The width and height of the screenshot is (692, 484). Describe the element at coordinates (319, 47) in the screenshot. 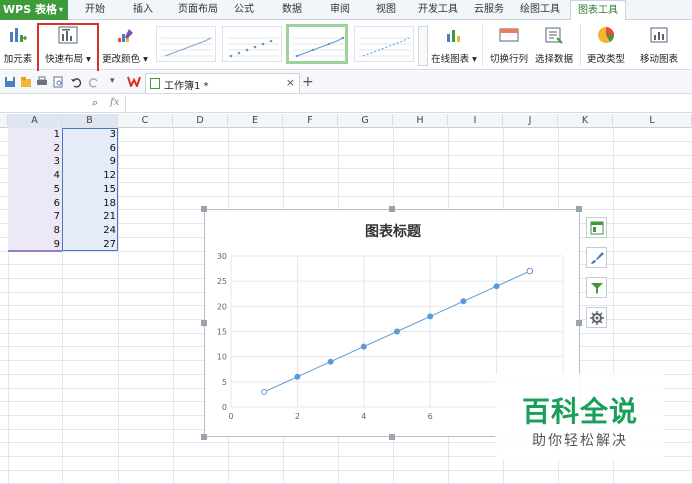

I see `style-3-preview` at that location.